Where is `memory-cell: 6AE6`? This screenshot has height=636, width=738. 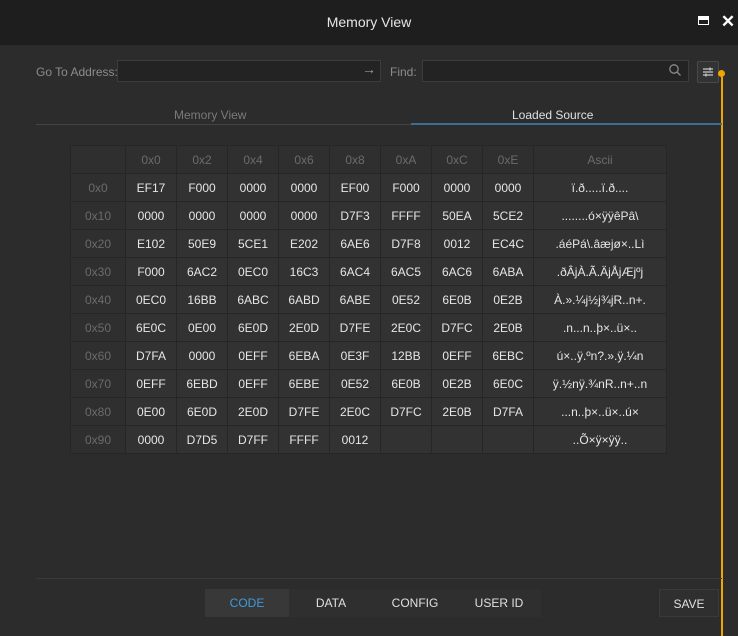
memory-cell: 6AE6 is located at coordinates (355, 243).